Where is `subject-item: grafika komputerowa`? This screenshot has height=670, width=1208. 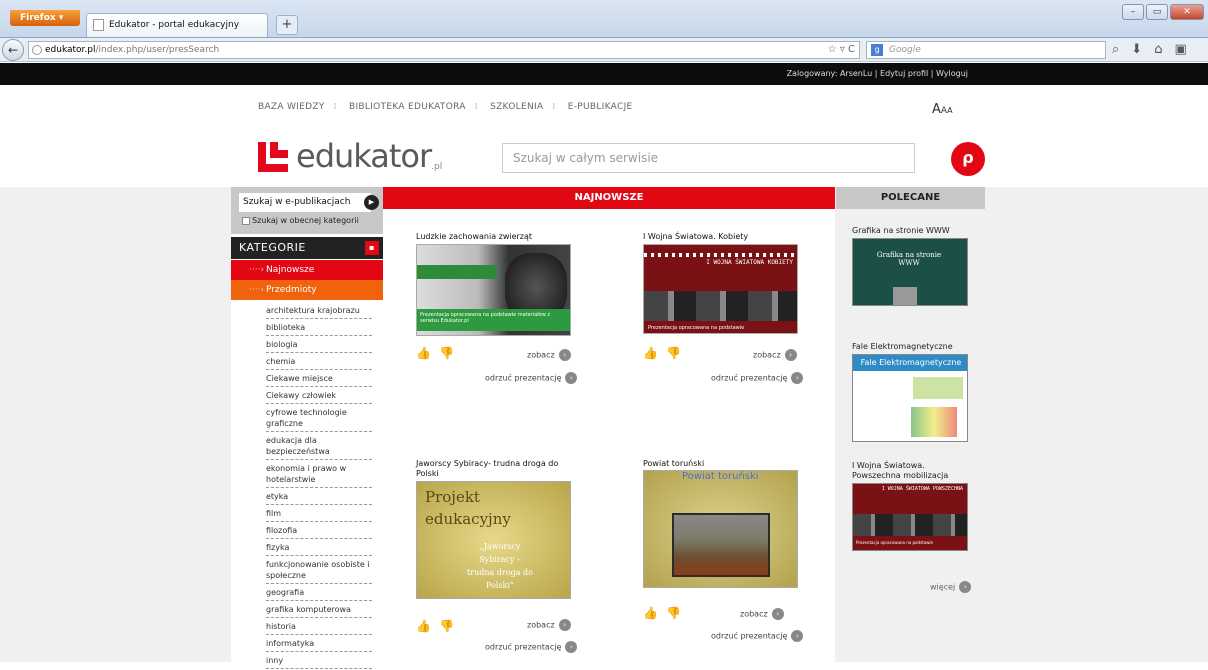
subject-item: grafika komputerowa is located at coordinates (319, 610).